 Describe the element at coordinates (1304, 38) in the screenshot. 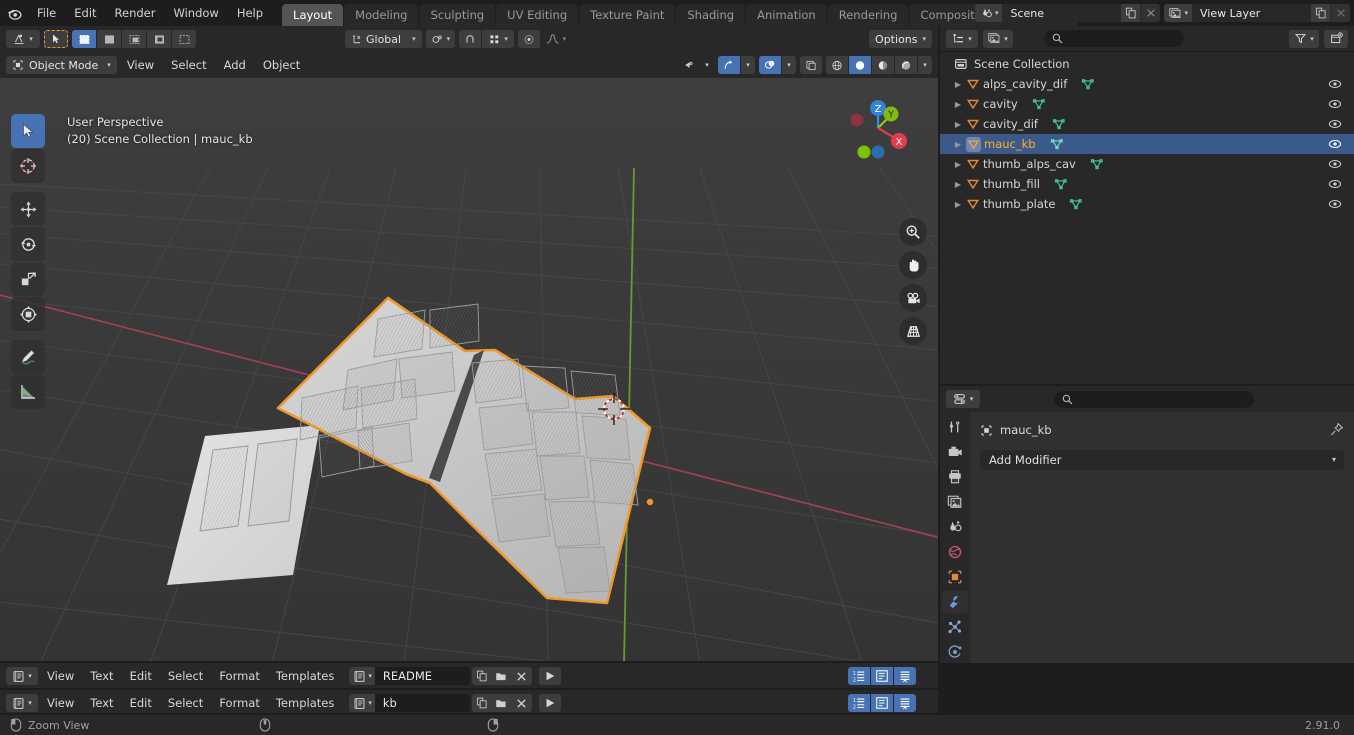

I see `filter-funnel-icon: ▾` at that location.